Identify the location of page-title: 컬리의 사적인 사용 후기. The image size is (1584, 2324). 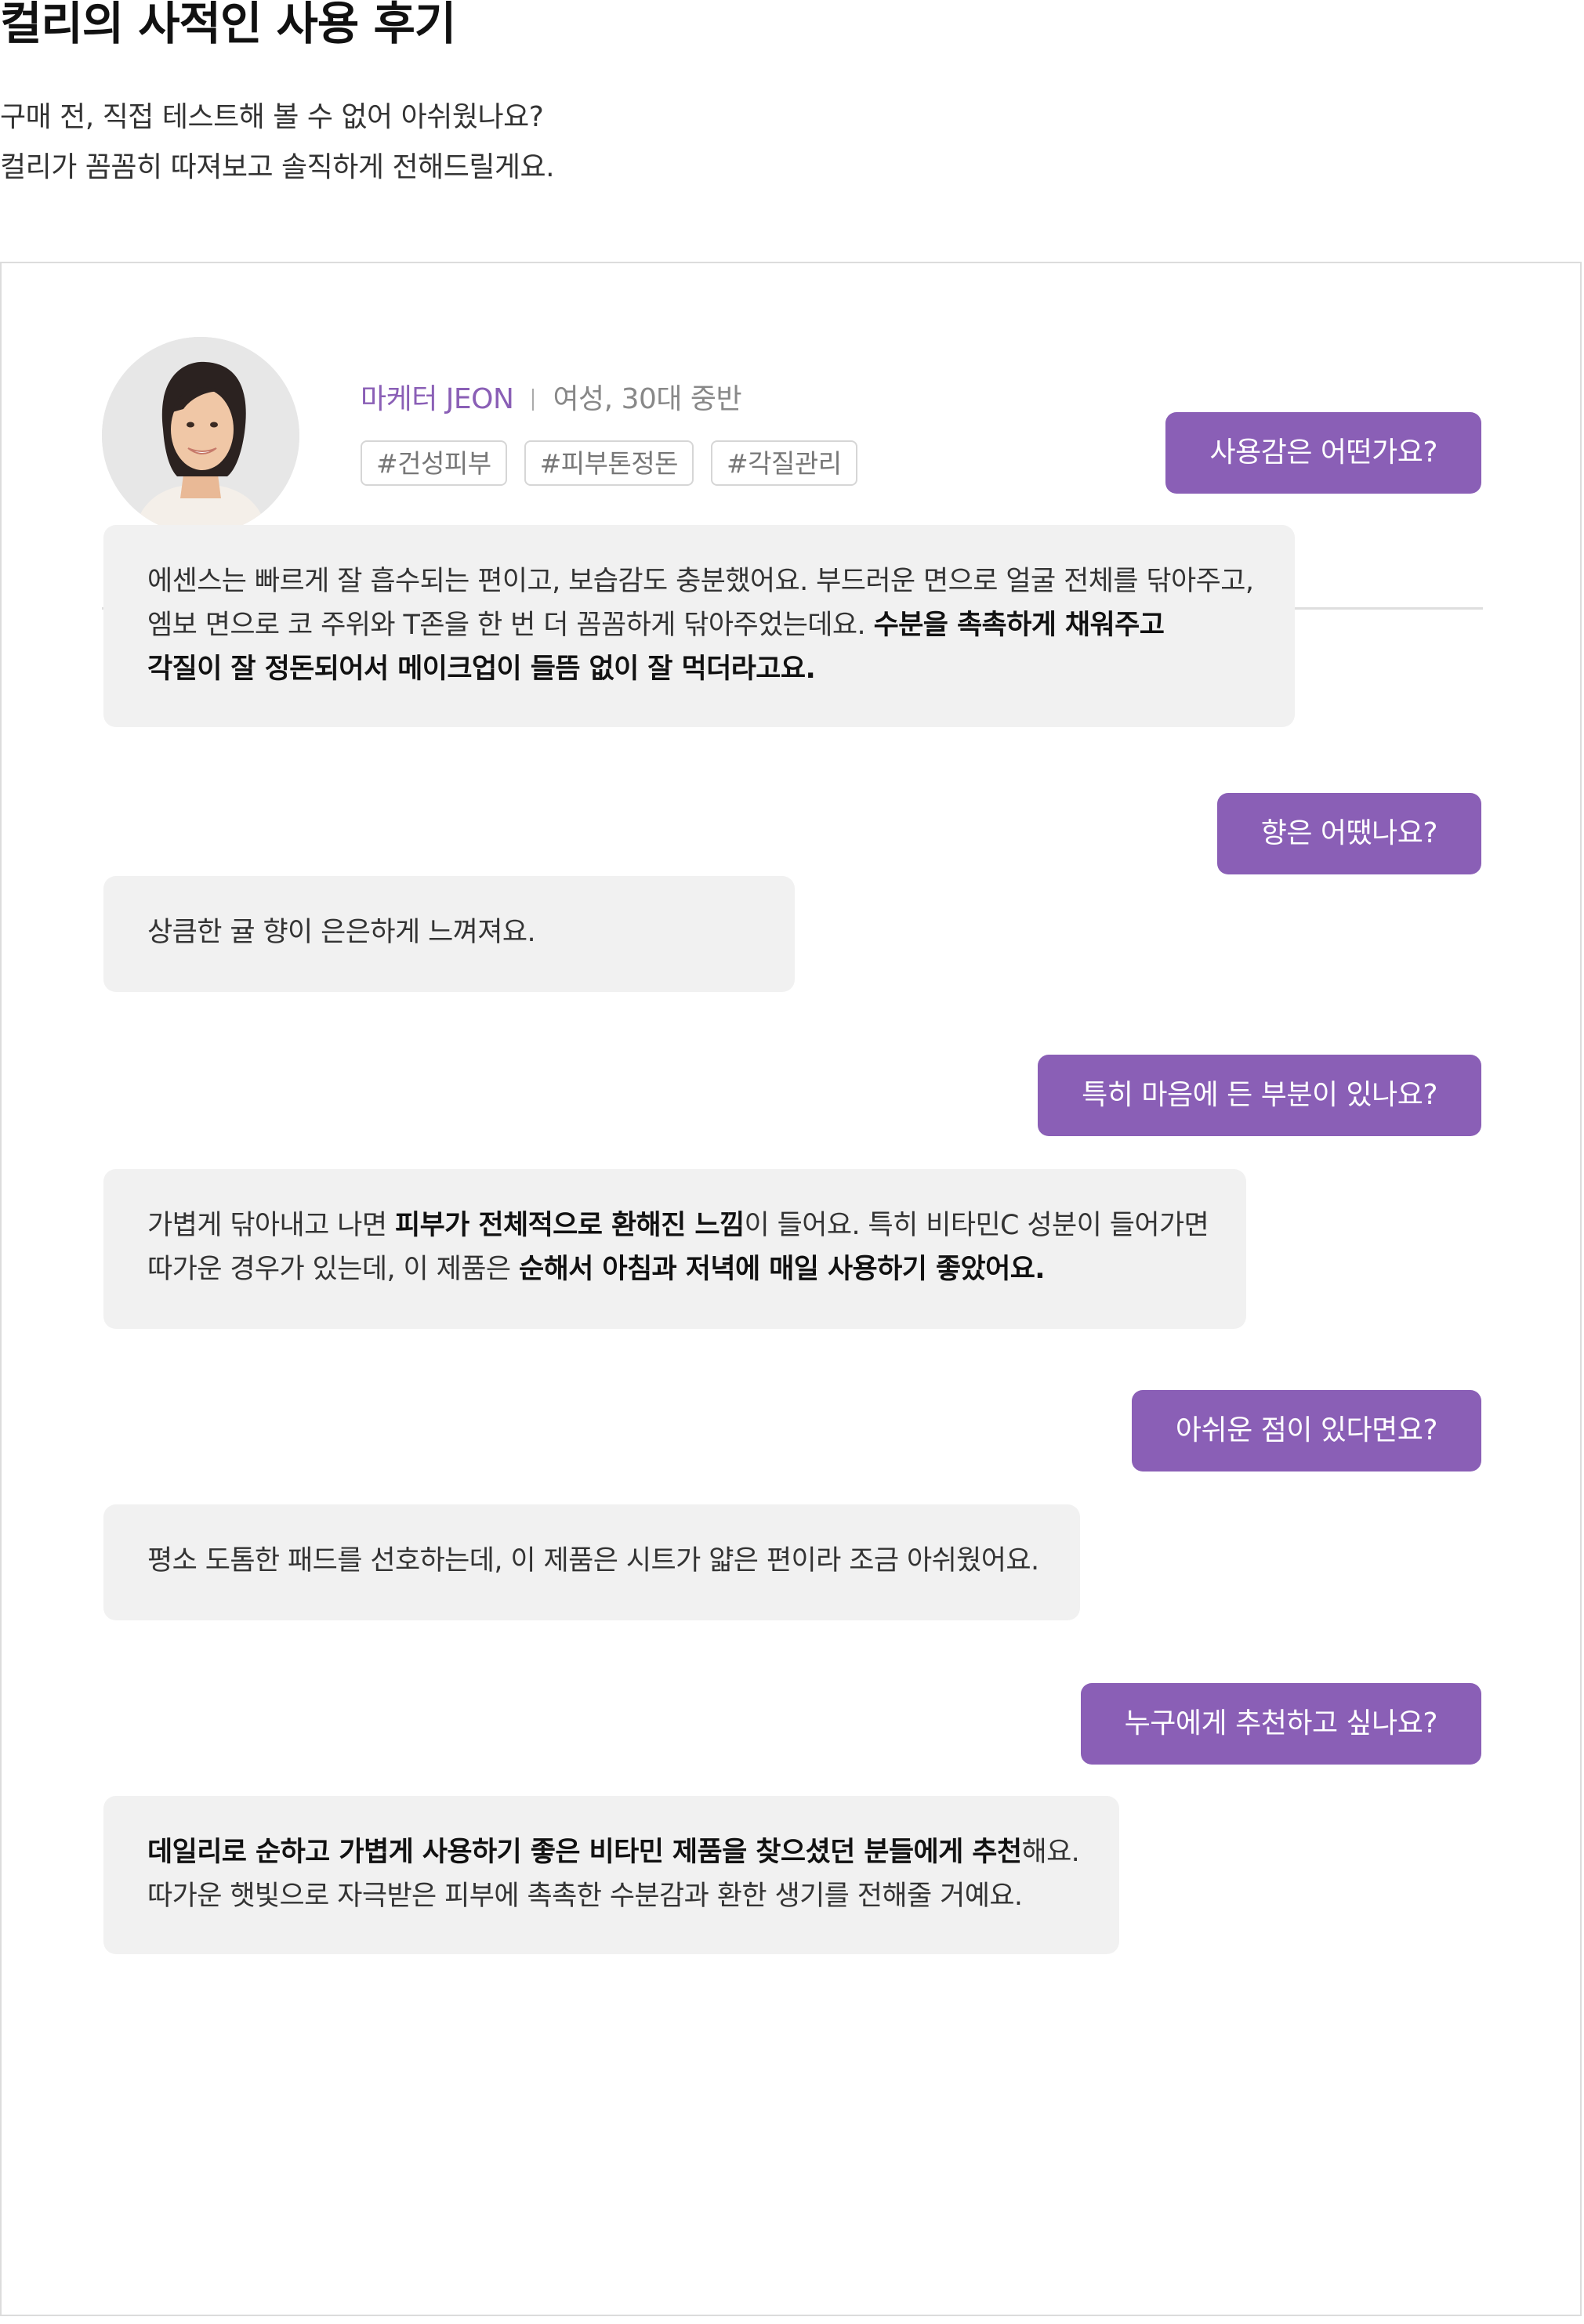
(228, 25).